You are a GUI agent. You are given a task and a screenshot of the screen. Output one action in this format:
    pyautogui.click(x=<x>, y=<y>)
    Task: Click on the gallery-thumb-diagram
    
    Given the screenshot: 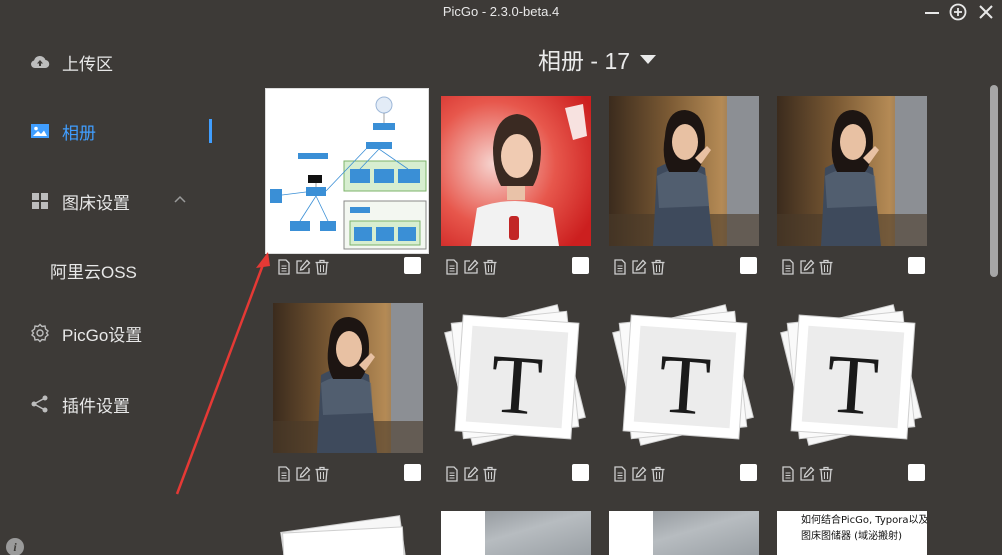 What is the action you would take?
    pyautogui.click(x=347, y=171)
    